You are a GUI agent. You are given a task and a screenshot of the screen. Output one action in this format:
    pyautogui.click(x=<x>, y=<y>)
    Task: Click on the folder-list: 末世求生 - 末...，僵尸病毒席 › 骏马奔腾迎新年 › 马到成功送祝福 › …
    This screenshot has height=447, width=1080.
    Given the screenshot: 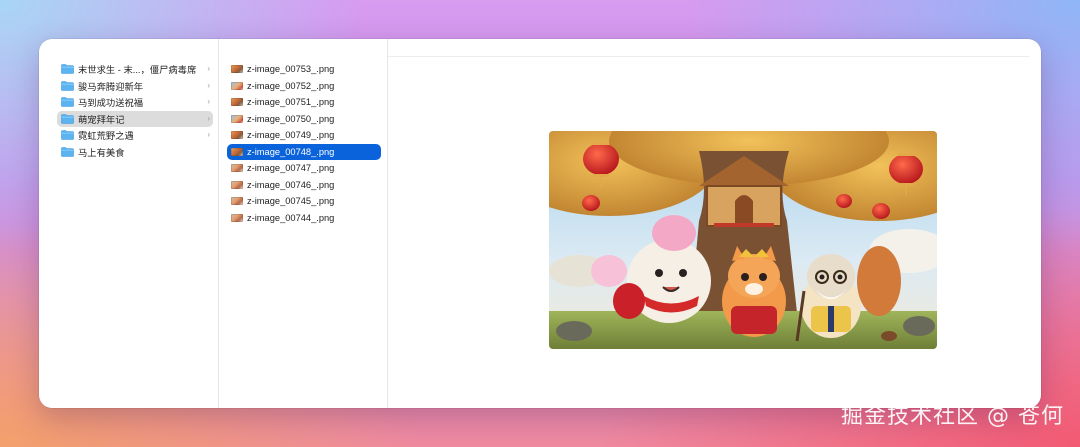 What is the action you would take?
    pyautogui.click(x=135, y=110)
    